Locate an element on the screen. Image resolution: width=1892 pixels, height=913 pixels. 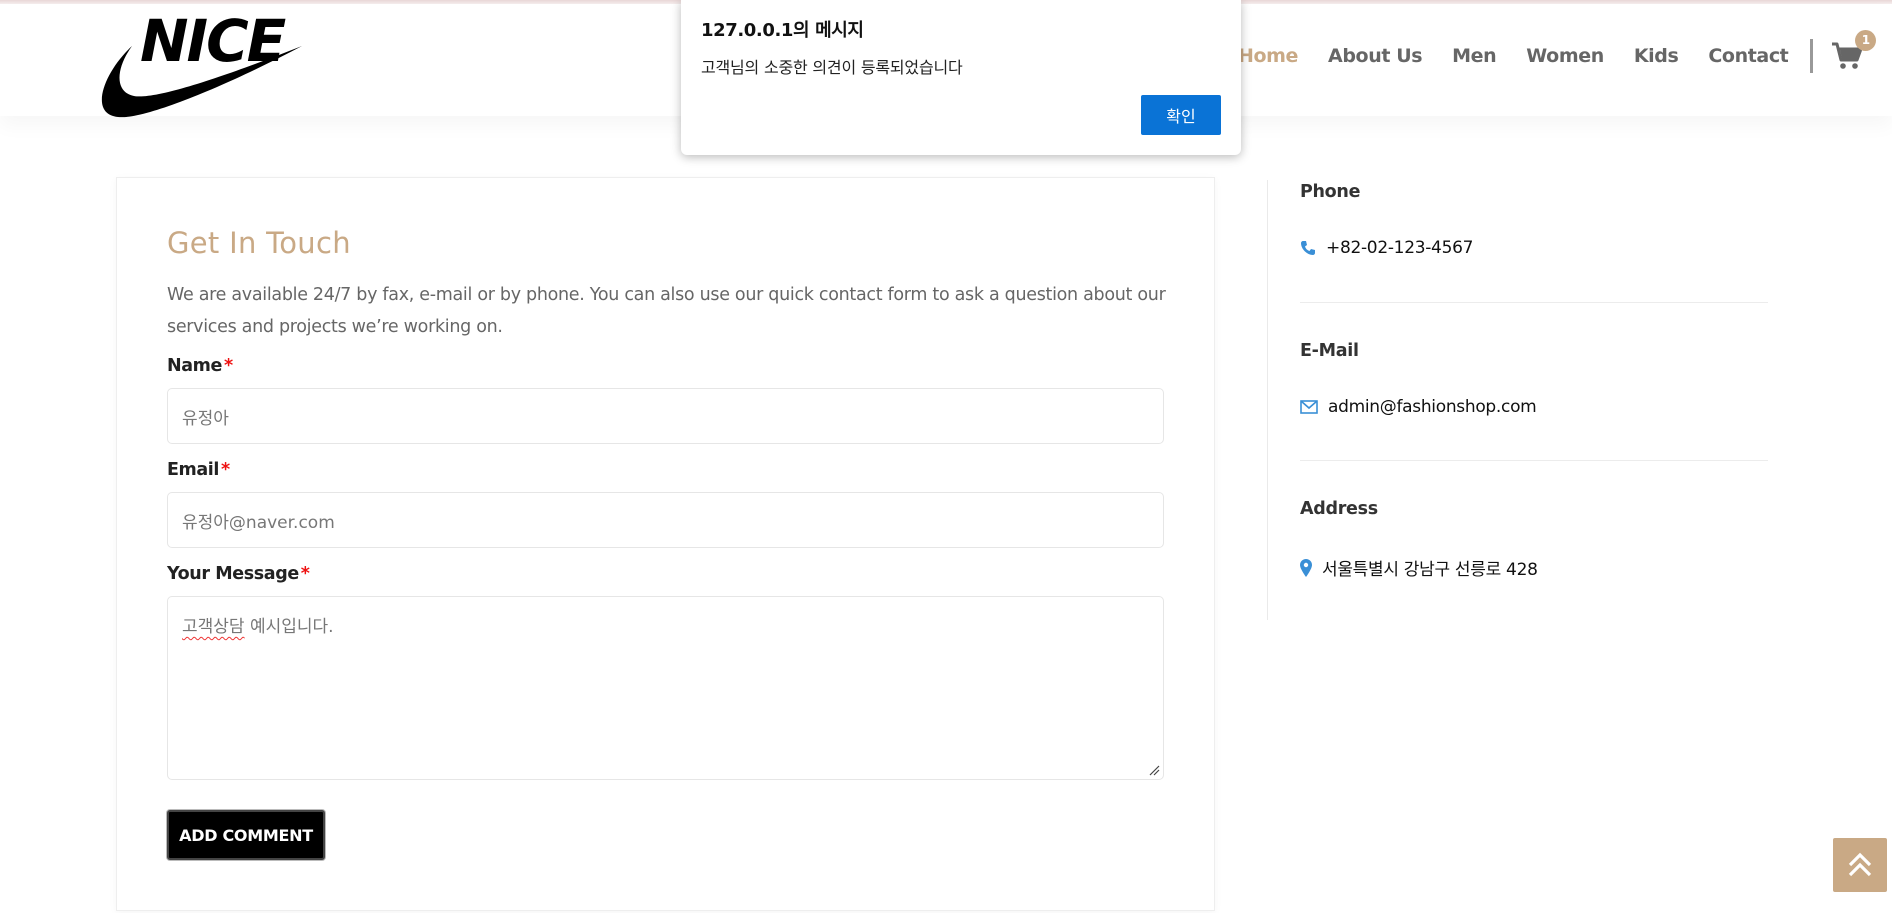
name-field-value: 유정아 is located at coordinates (205, 419).